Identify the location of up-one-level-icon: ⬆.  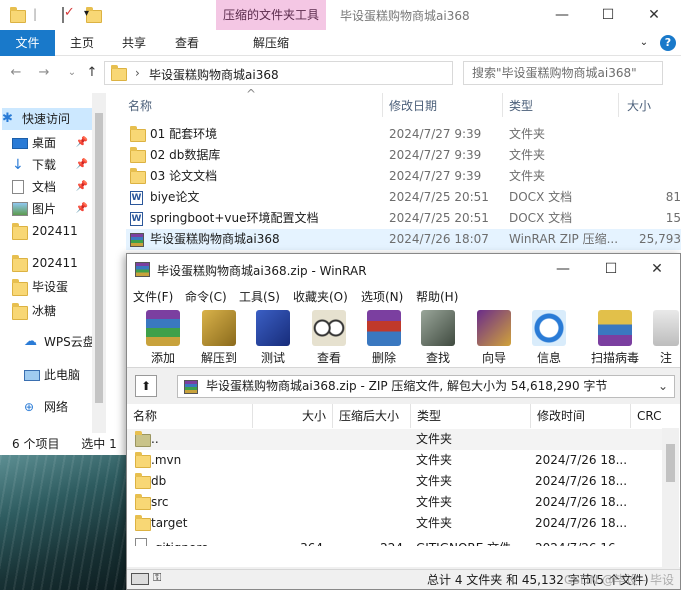
(146, 386).